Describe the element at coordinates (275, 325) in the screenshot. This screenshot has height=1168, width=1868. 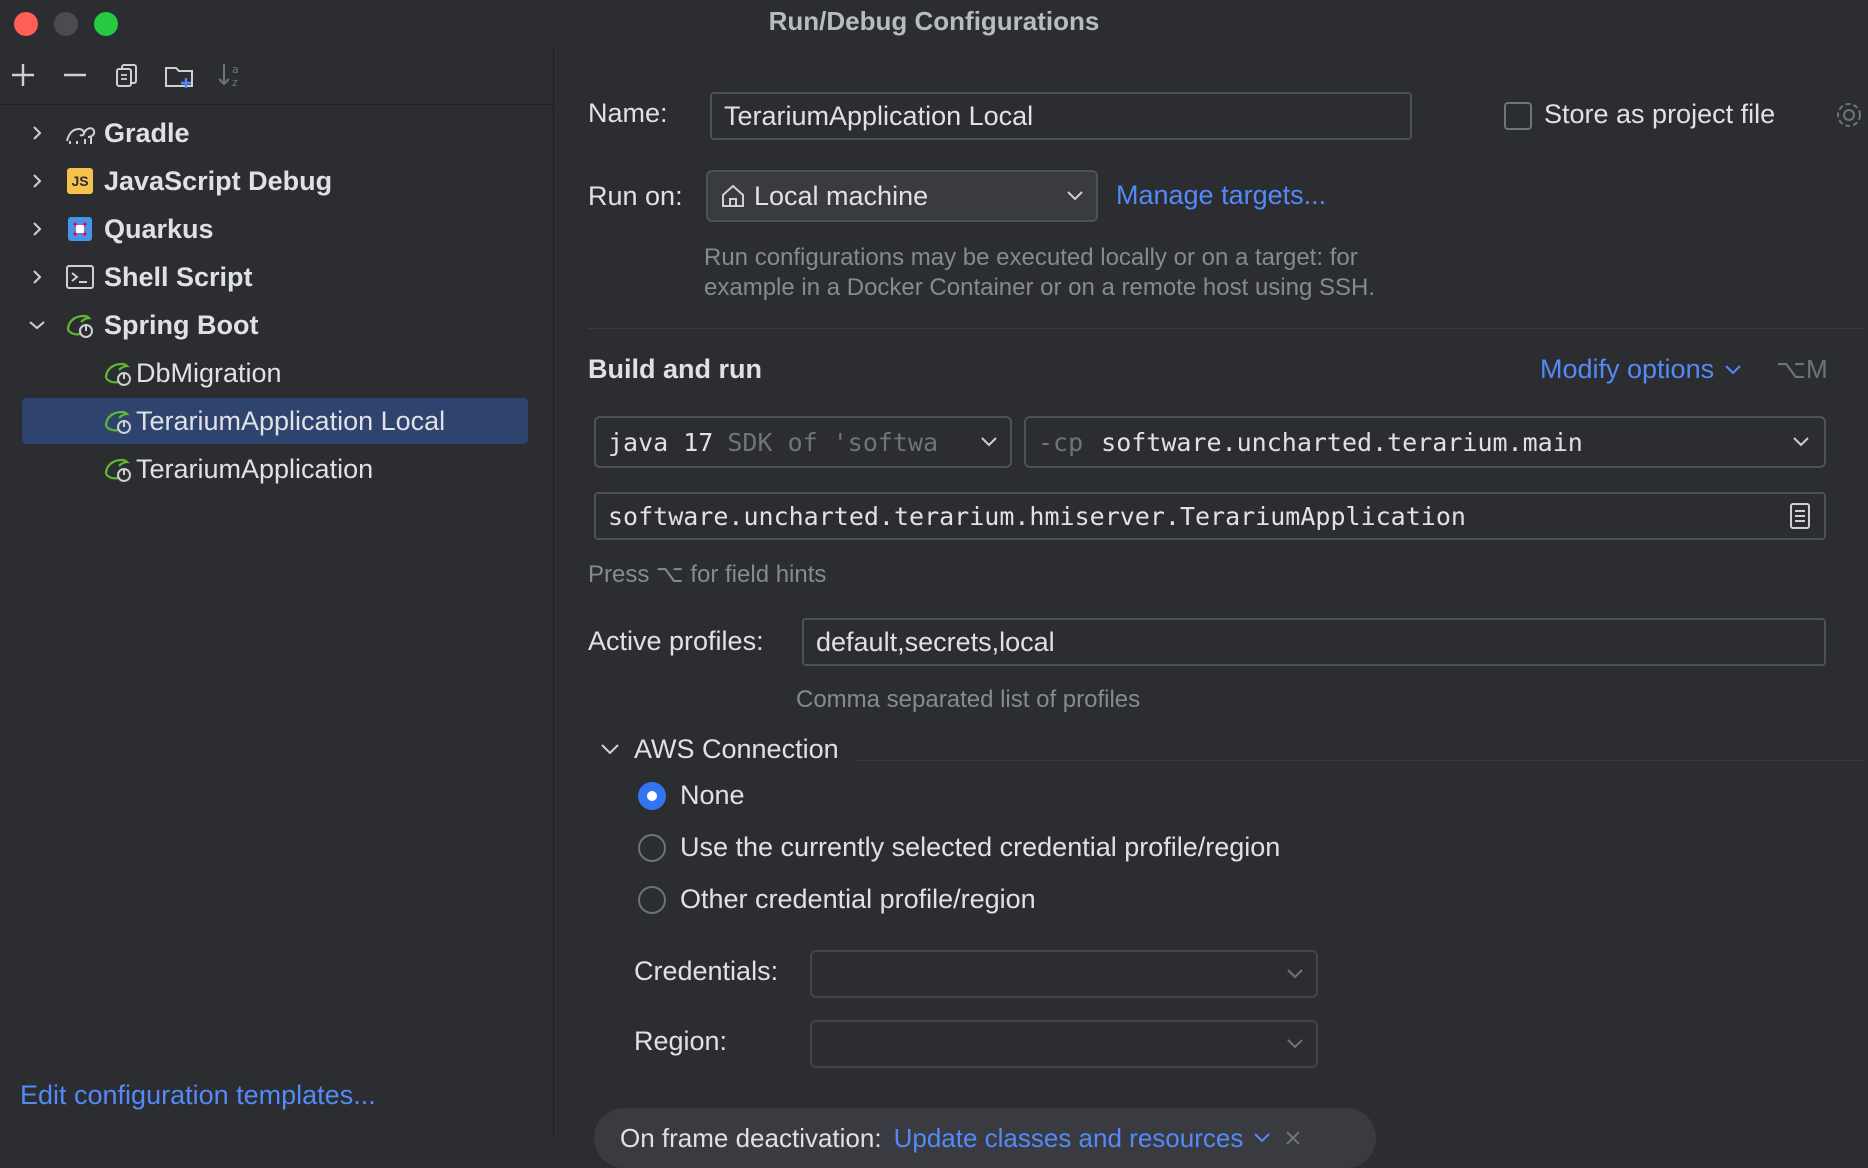
I see `tree-item-spring-boot: Spring Boot` at that location.